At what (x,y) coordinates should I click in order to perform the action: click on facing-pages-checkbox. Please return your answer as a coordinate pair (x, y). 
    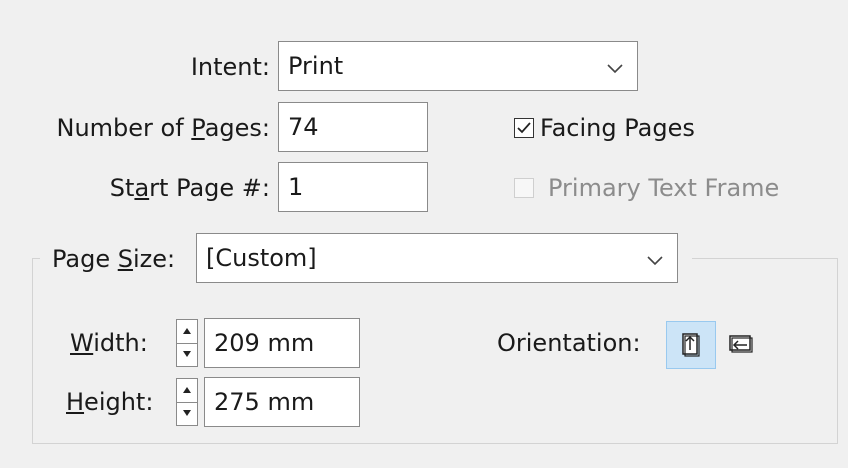
    Looking at the image, I should click on (524, 128).